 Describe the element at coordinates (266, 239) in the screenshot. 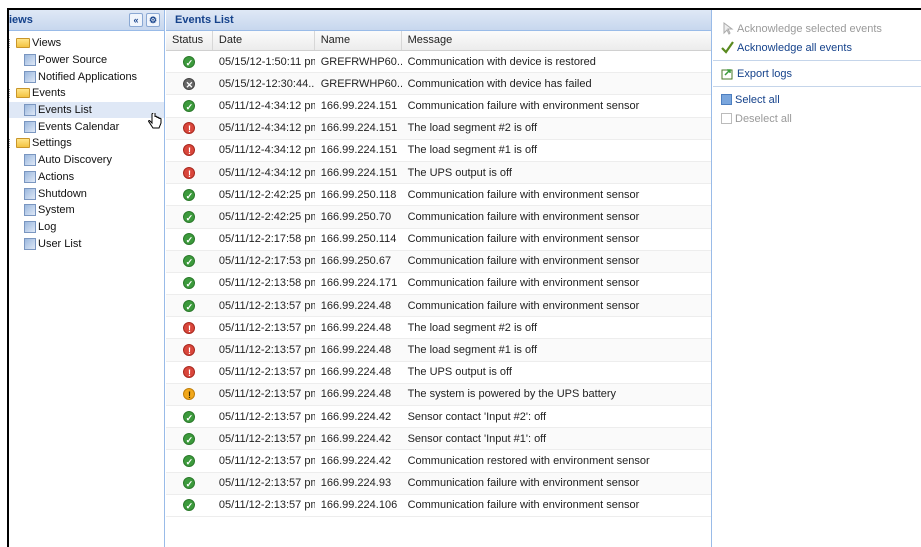

I see `date-cell: 05/11/12-2:17:58 pm` at that location.